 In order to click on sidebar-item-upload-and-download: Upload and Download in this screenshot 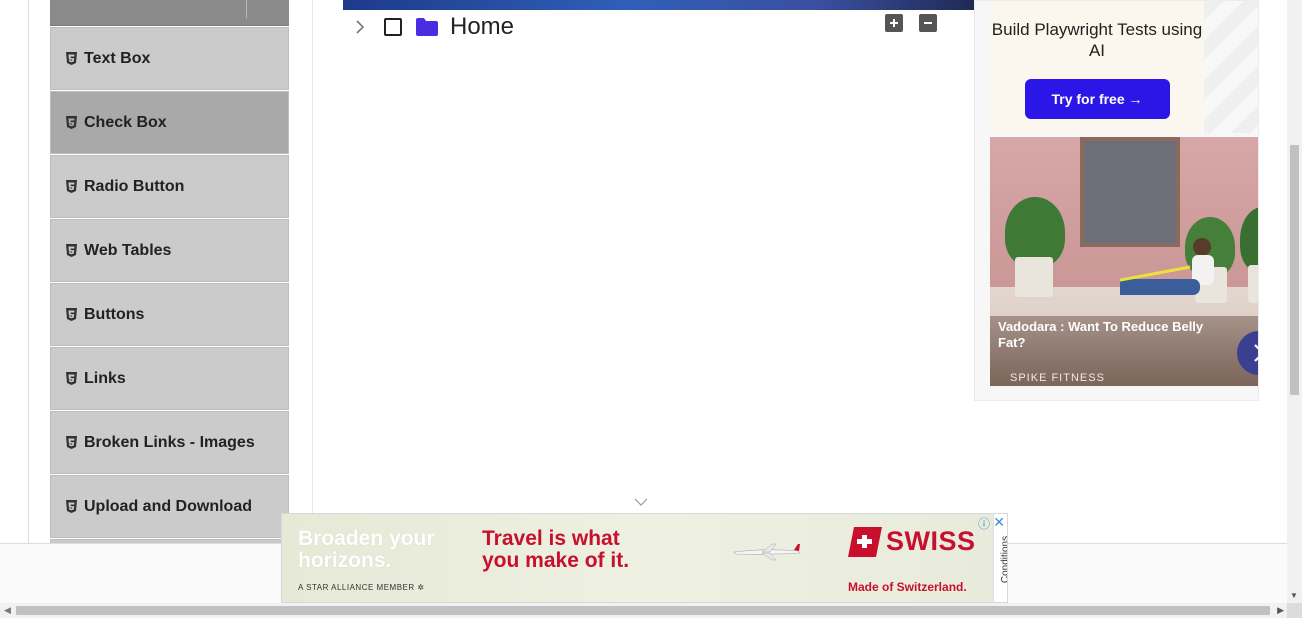, I will do `click(169, 506)`.